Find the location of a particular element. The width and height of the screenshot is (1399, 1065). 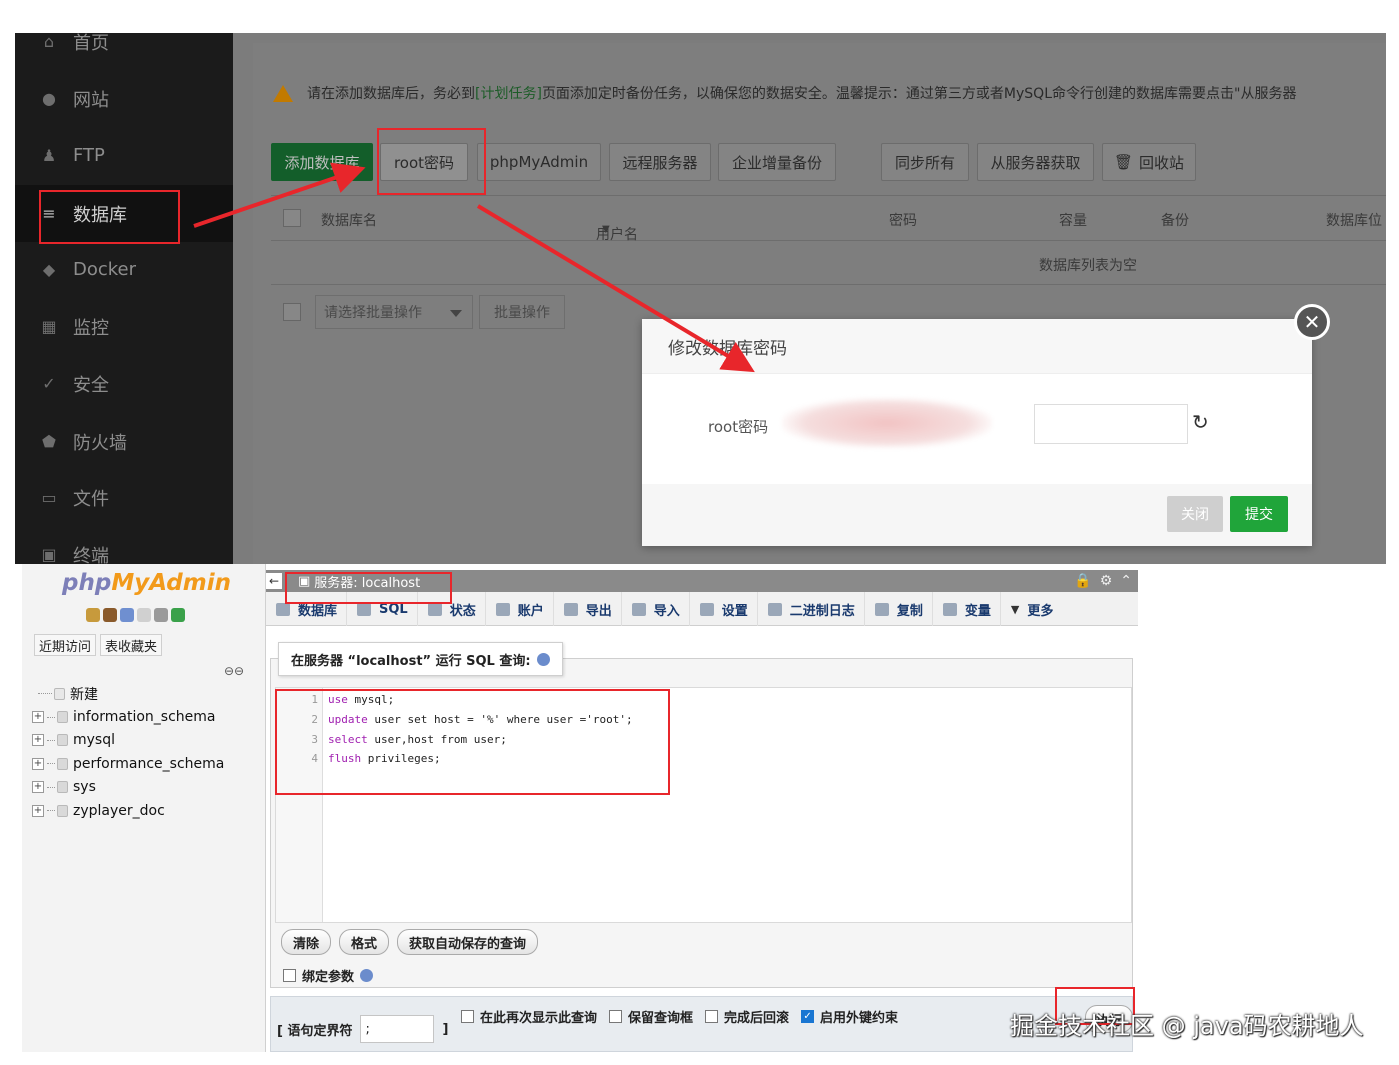

rollback-checkbox is located at coordinates (712, 1016).